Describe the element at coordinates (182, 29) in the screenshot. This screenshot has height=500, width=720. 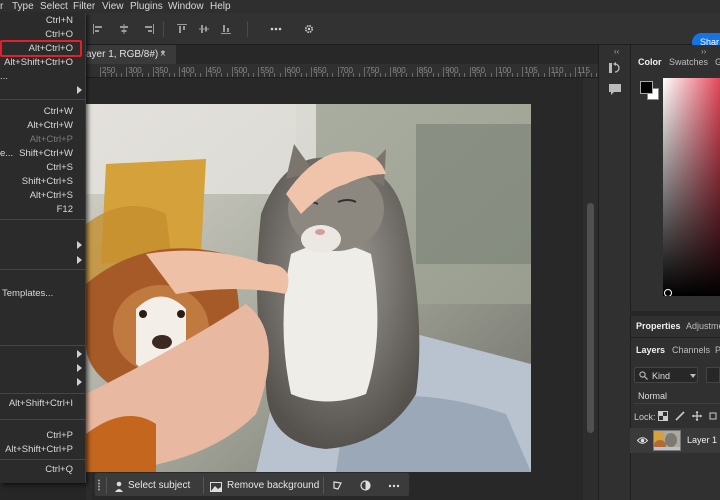
I see `align-top-edges-icon` at that location.